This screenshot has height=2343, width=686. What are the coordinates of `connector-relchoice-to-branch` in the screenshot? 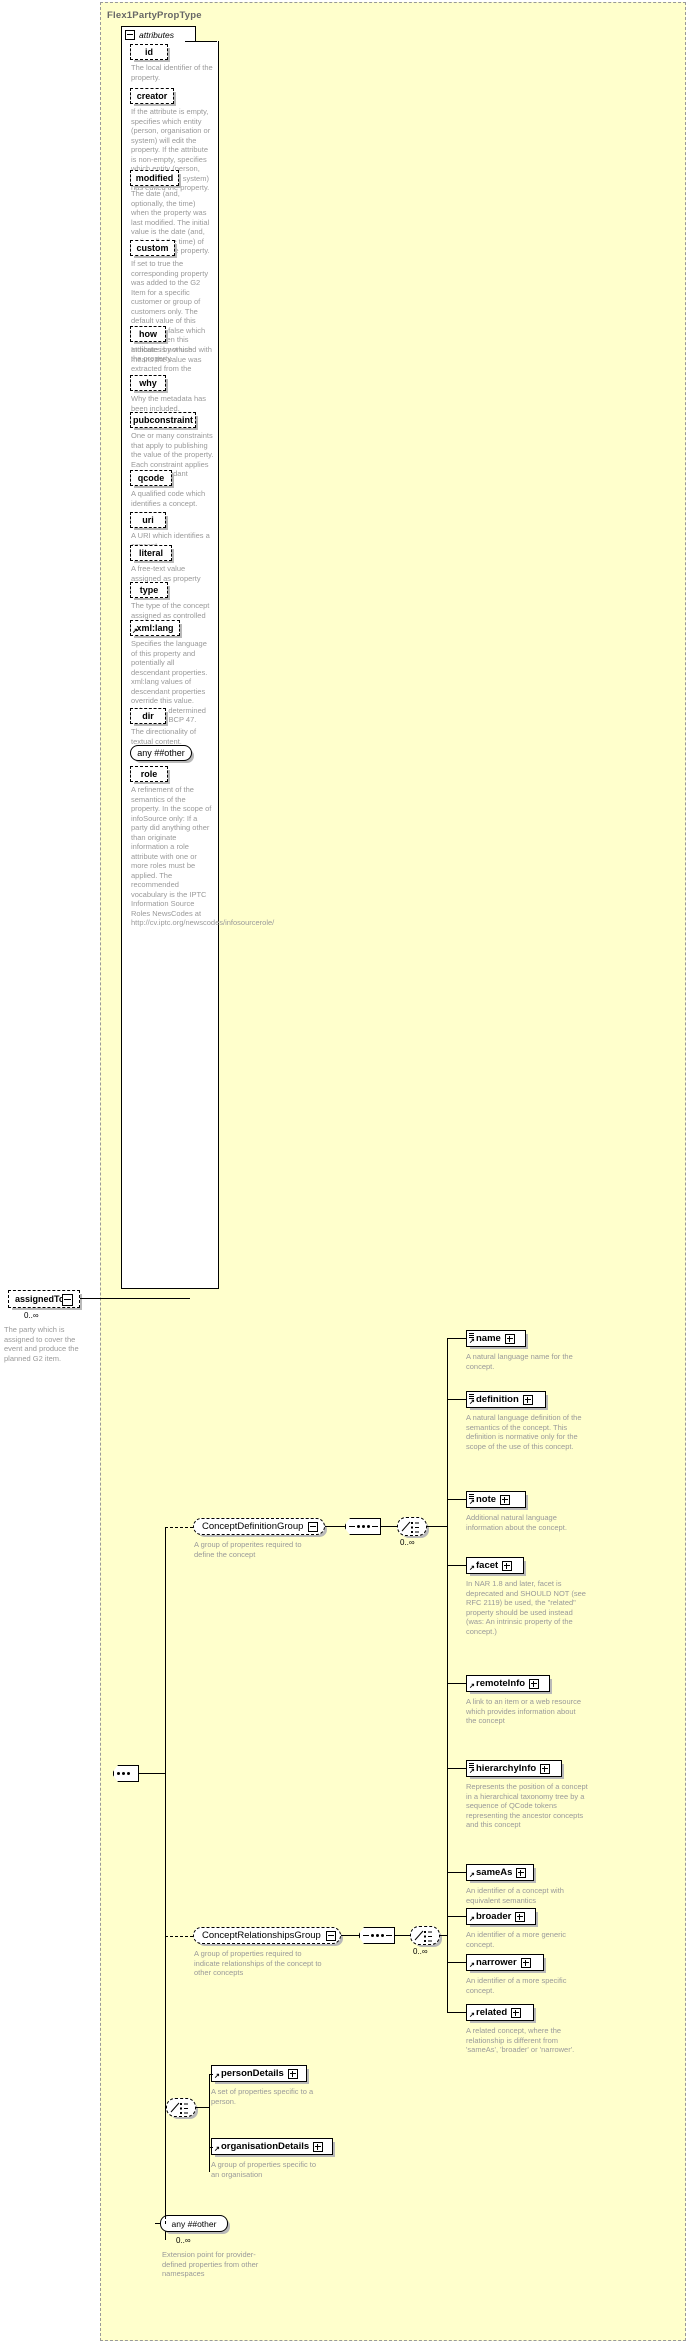 It's located at (443, 1935).